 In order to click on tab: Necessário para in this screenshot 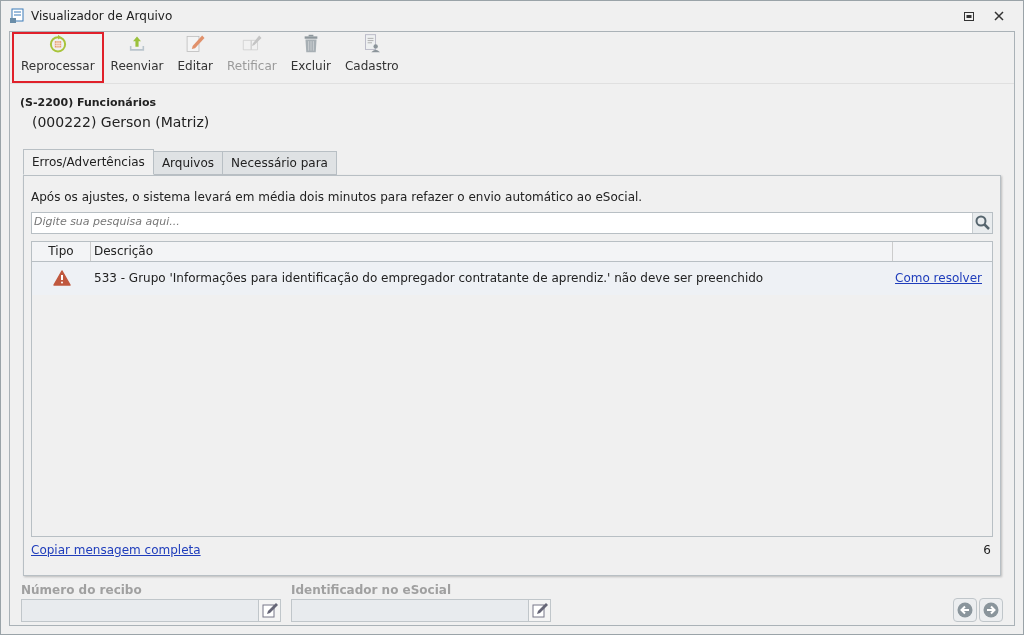, I will do `click(279, 162)`.